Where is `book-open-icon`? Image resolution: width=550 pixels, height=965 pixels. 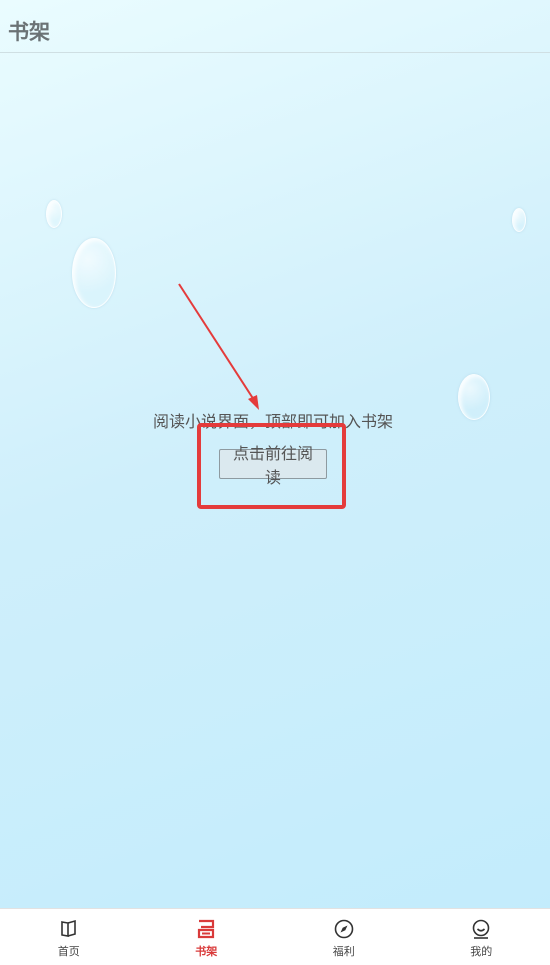 book-open-icon is located at coordinates (69, 929).